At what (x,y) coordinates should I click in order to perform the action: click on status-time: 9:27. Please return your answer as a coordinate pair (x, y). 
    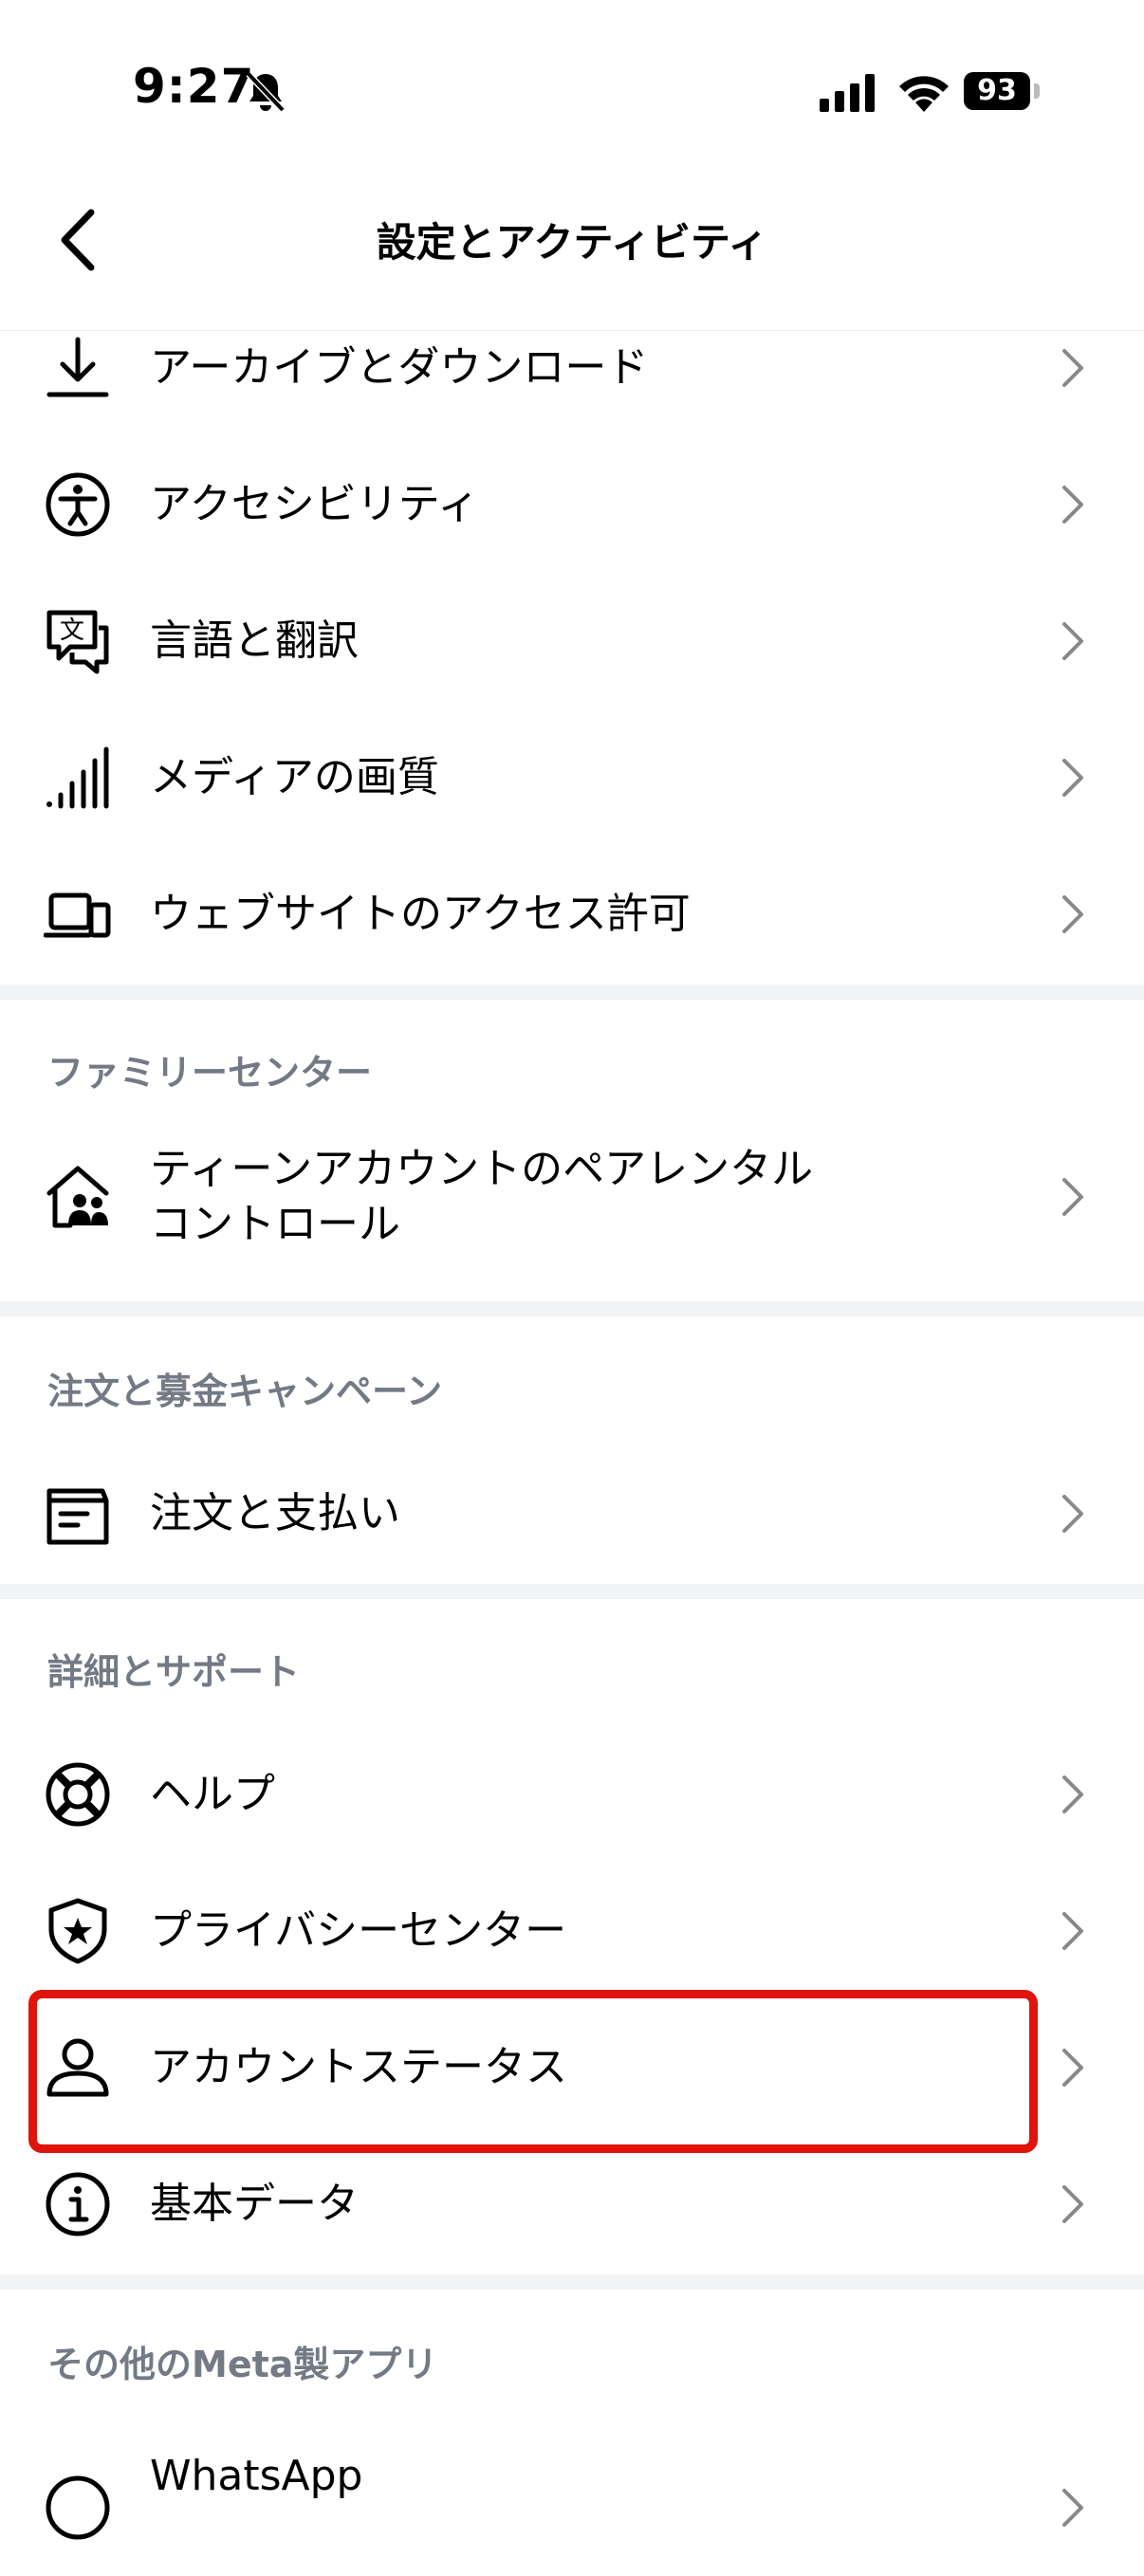
    Looking at the image, I should click on (194, 86).